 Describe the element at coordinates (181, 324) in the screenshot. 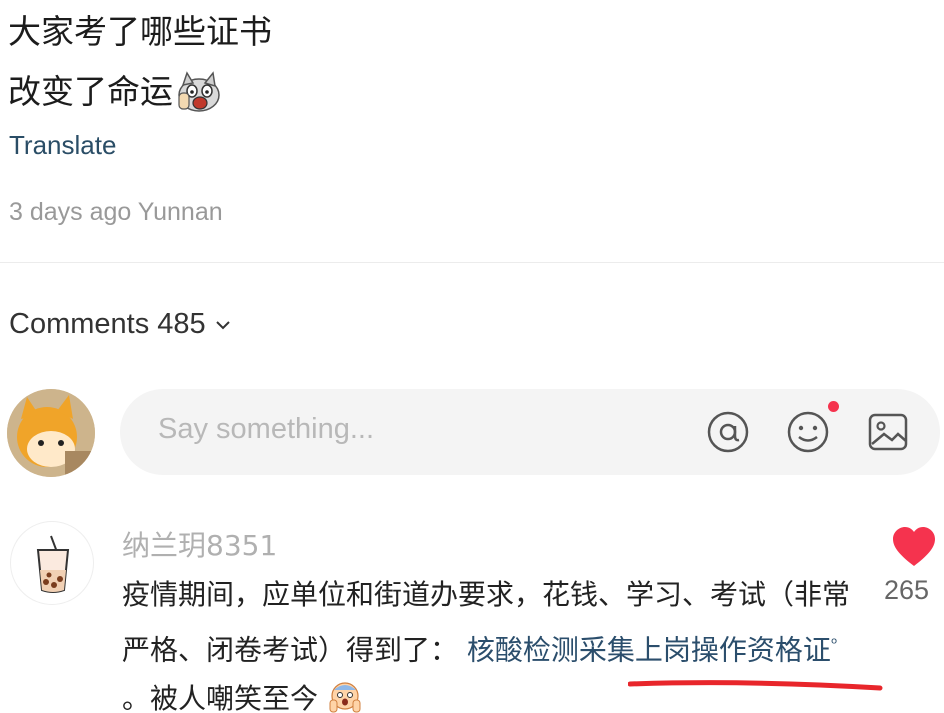

I see `comments-count: 485` at that location.